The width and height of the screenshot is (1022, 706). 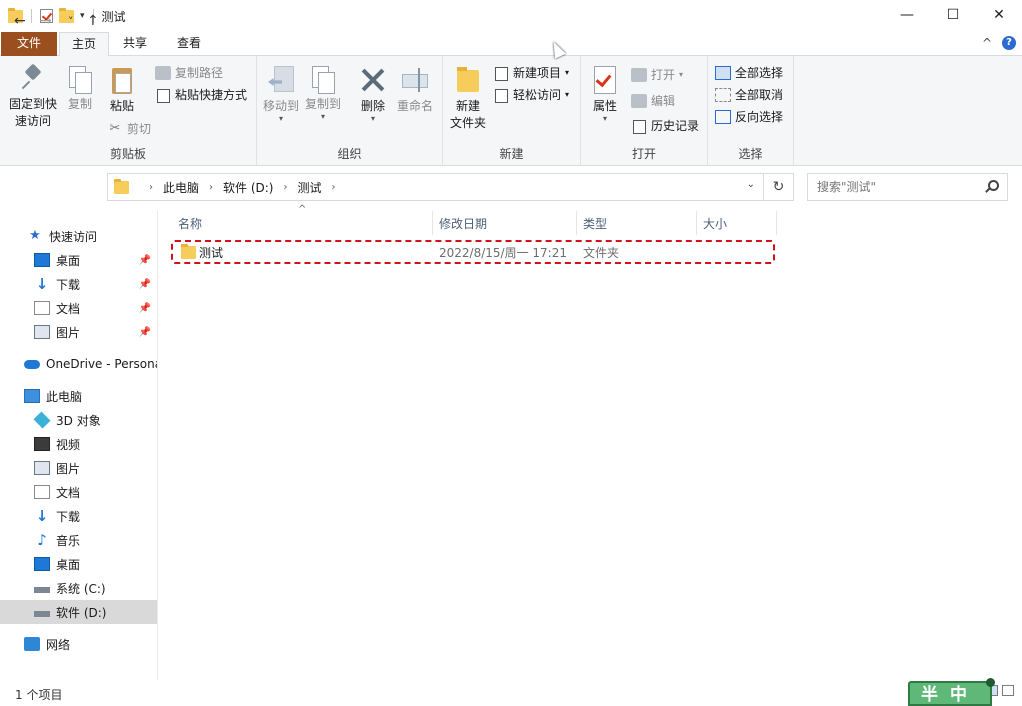 What do you see at coordinates (737, 223) in the screenshot?
I see `column-header-size: 大小` at bounding box center [737, 223].